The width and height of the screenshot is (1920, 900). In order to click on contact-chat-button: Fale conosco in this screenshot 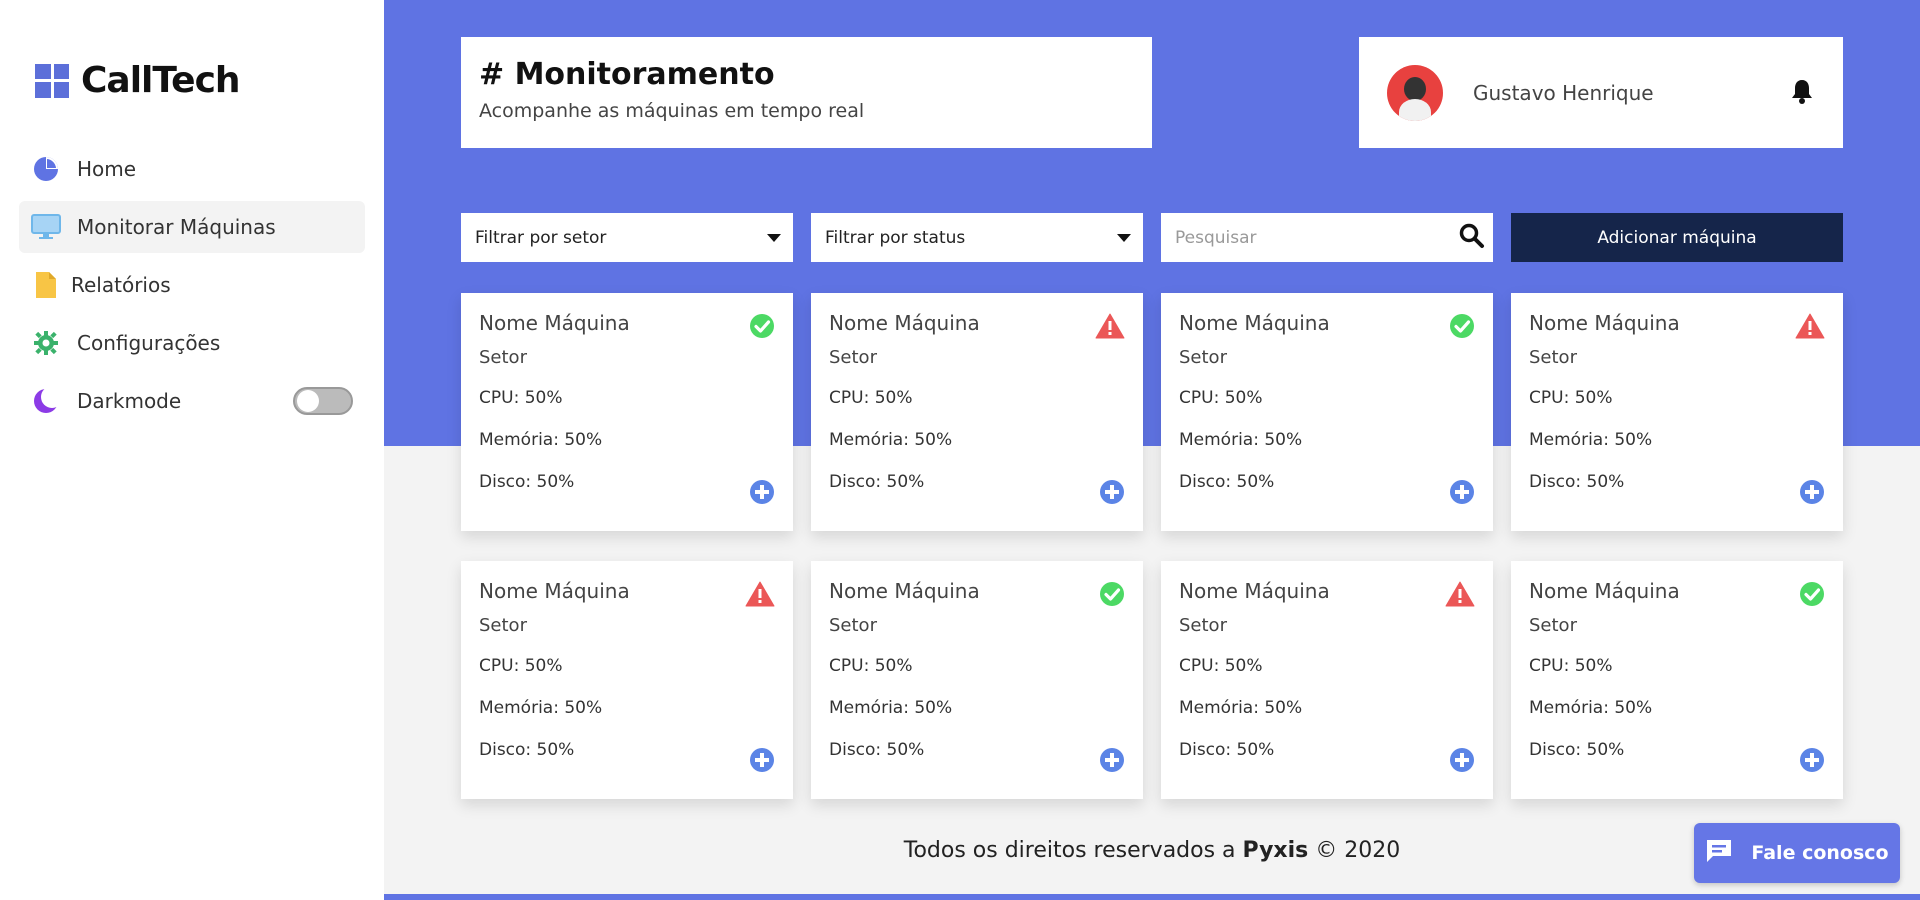, I will do `click(1797, 853)`.